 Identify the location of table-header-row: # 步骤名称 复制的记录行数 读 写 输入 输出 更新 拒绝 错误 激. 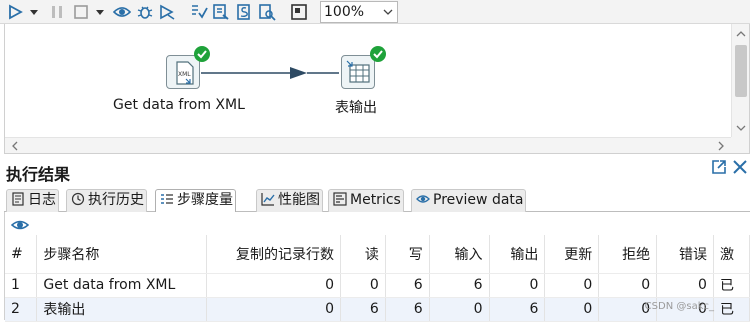
(377, 254).